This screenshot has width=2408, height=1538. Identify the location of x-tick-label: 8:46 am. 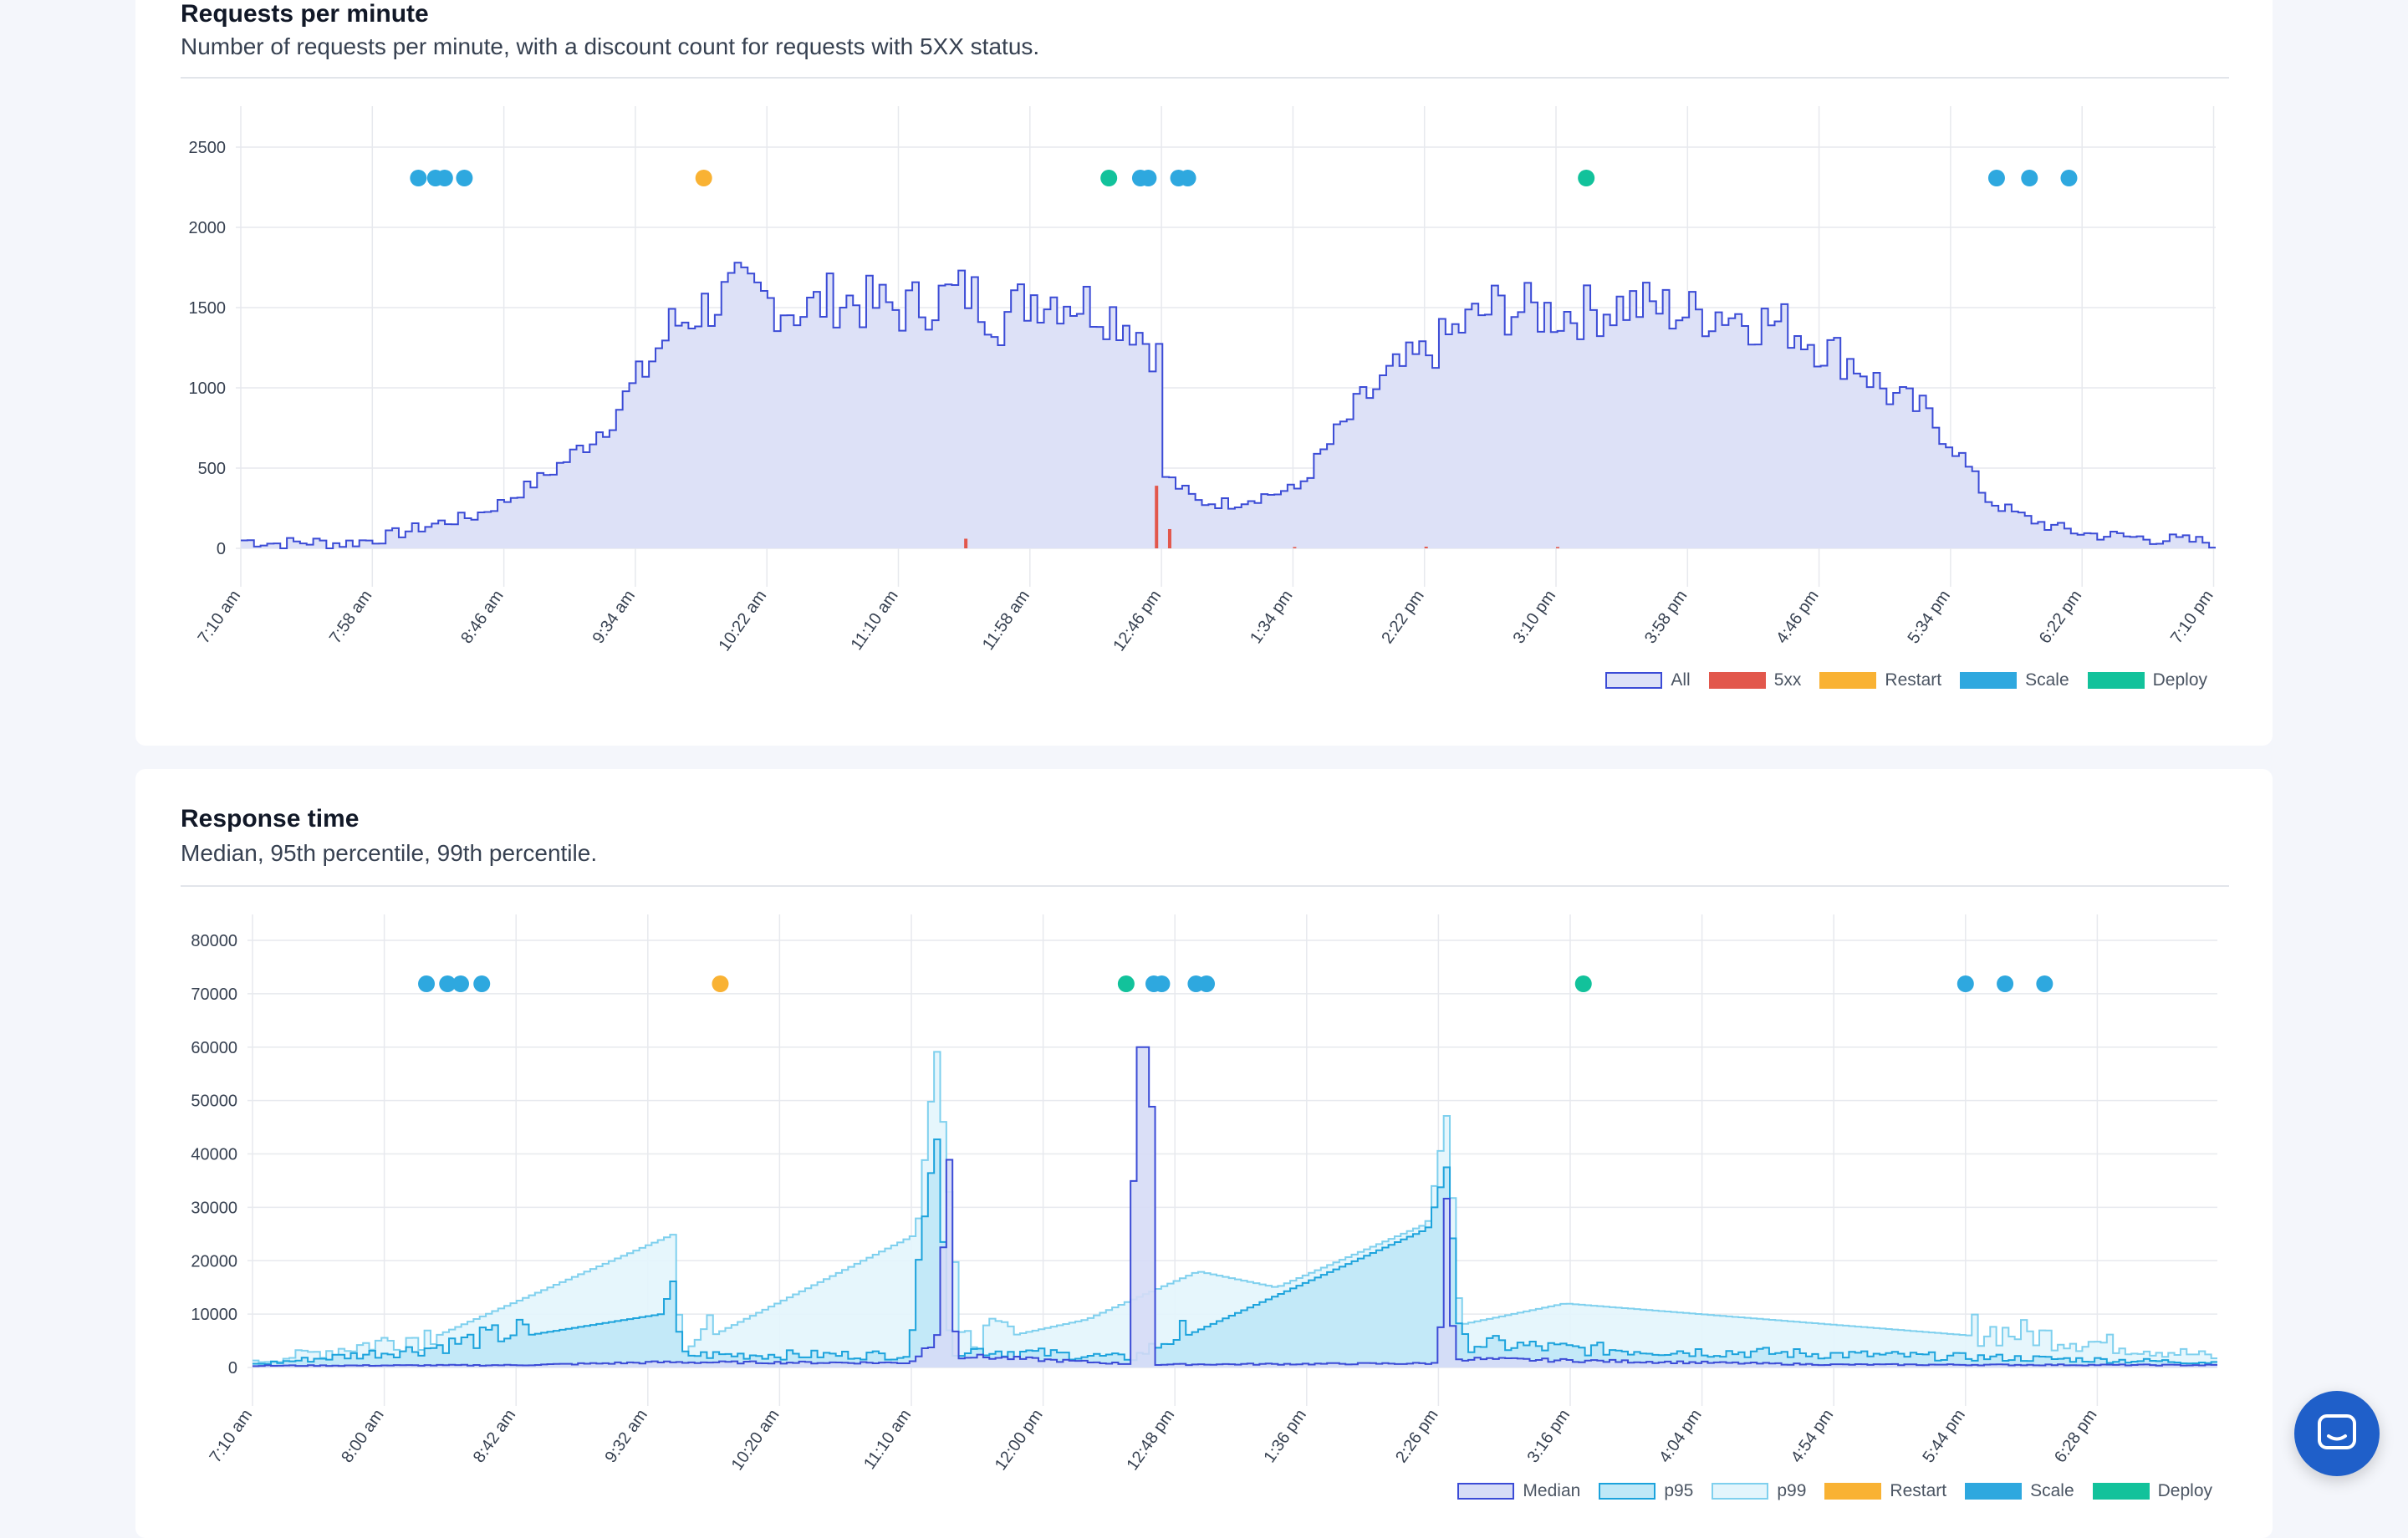
(482, 617).